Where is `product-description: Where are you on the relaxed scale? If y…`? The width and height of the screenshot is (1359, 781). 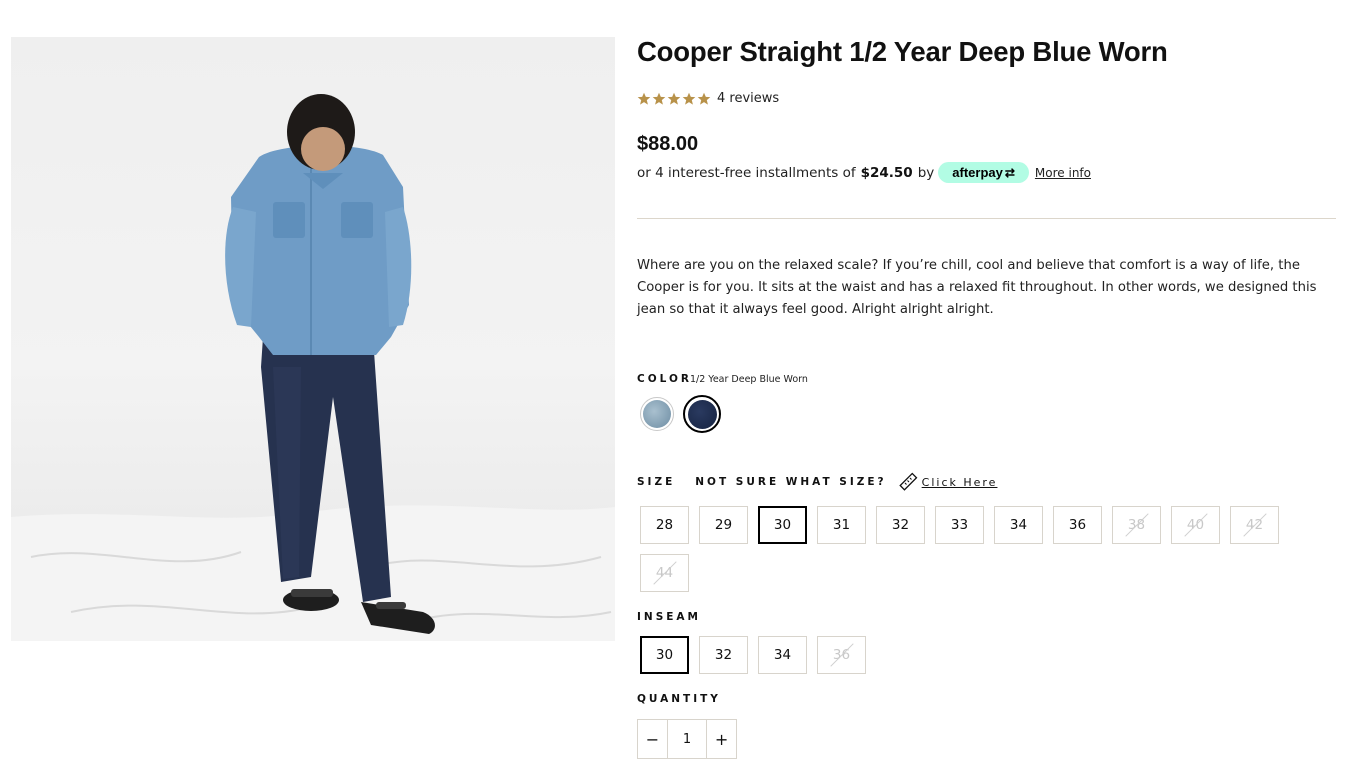 product-description: Where are you on the relaxed scale? If y… is located at coordinates (977, 287).